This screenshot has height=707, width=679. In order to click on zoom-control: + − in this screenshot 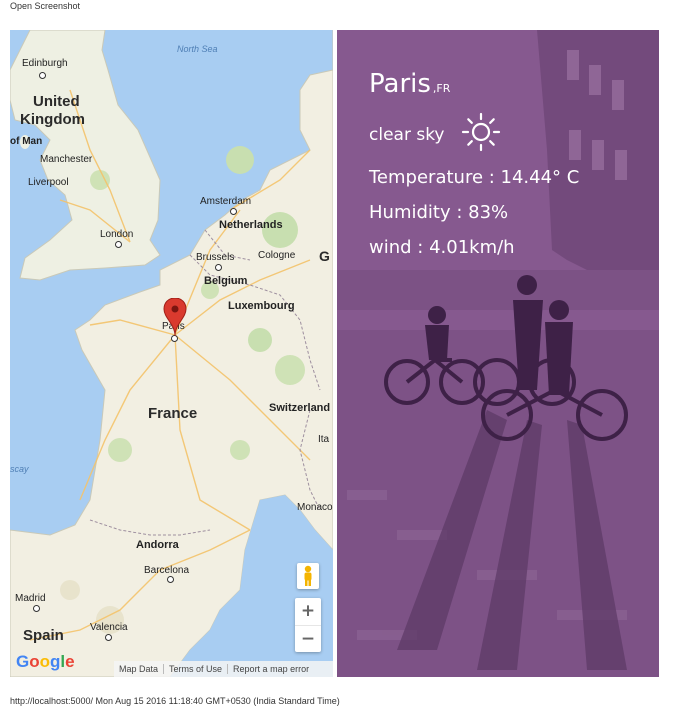, I will do `click(308, 625)`.